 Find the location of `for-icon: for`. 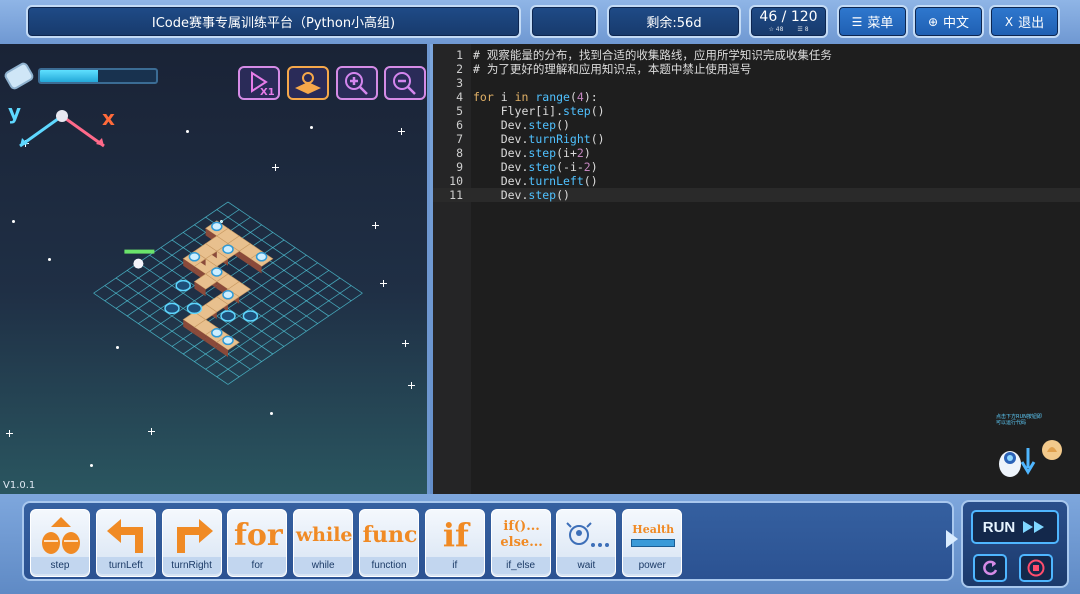

for-icon: for is located at coordinates (258, 535).